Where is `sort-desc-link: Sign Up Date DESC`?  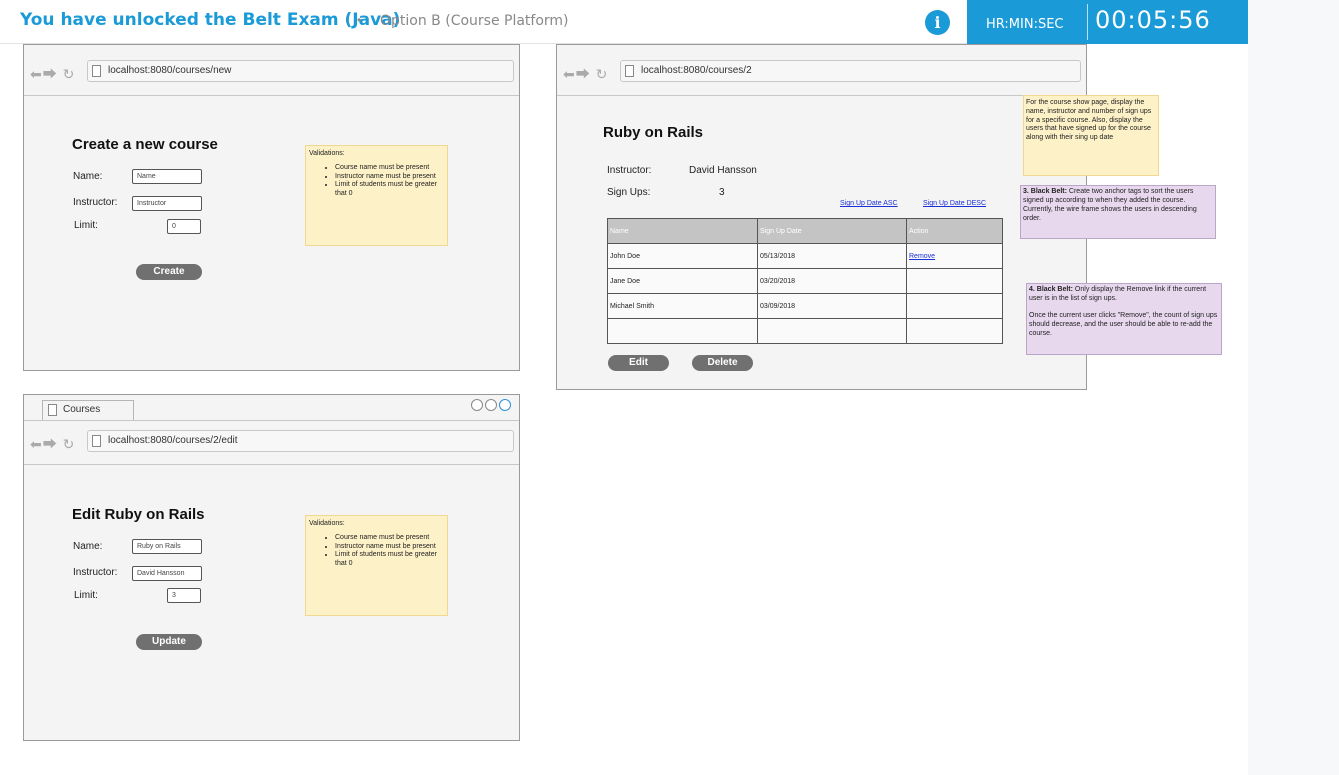
sort-desc-link: Sign Up Date DESC is located at coordinates (954, 203).